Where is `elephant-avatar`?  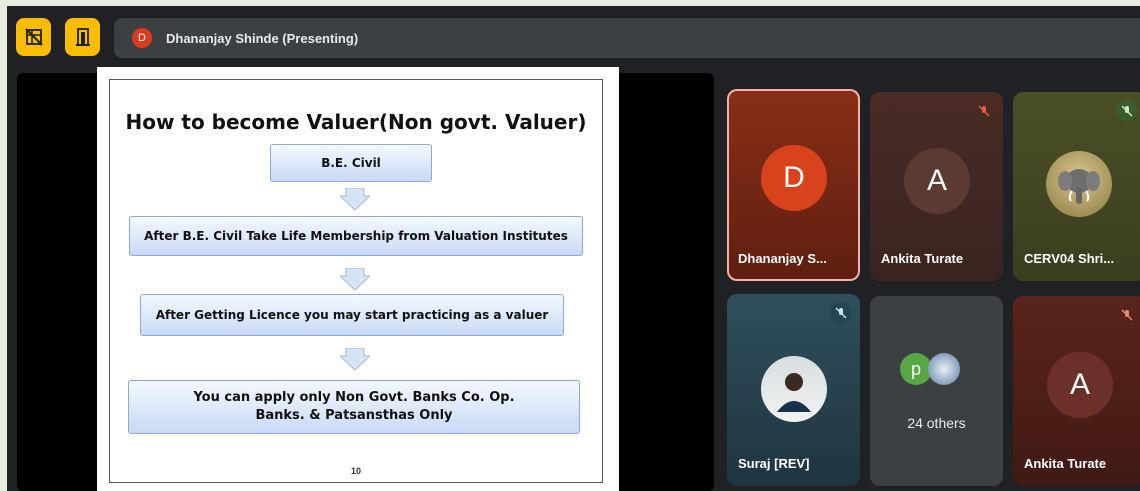
elephant-avatar is located at coordinates (1079, 184).